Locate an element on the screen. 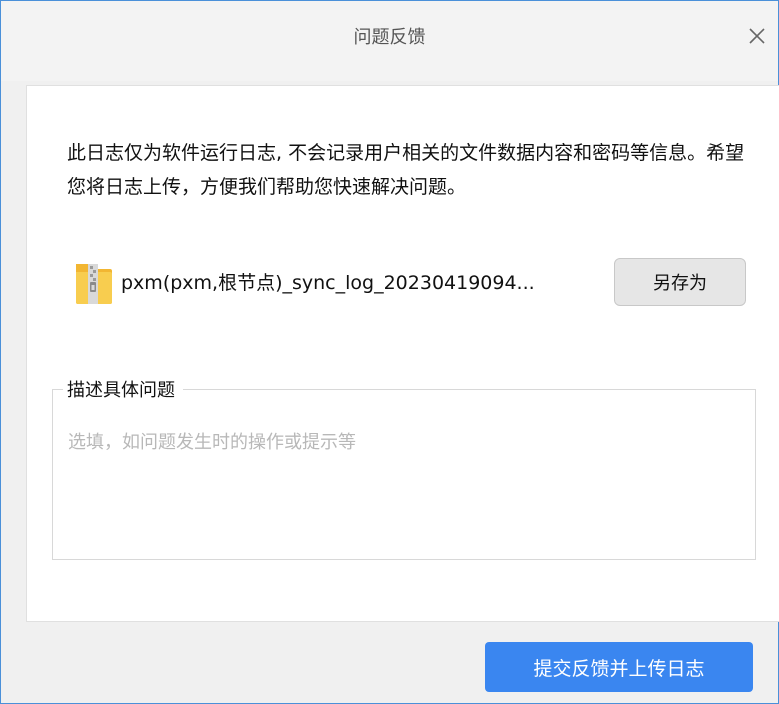  log-attachment-row: pxm(pxm,根节点)_sync_log_20230419094... 另存为 is located at coordinates (413, 282).